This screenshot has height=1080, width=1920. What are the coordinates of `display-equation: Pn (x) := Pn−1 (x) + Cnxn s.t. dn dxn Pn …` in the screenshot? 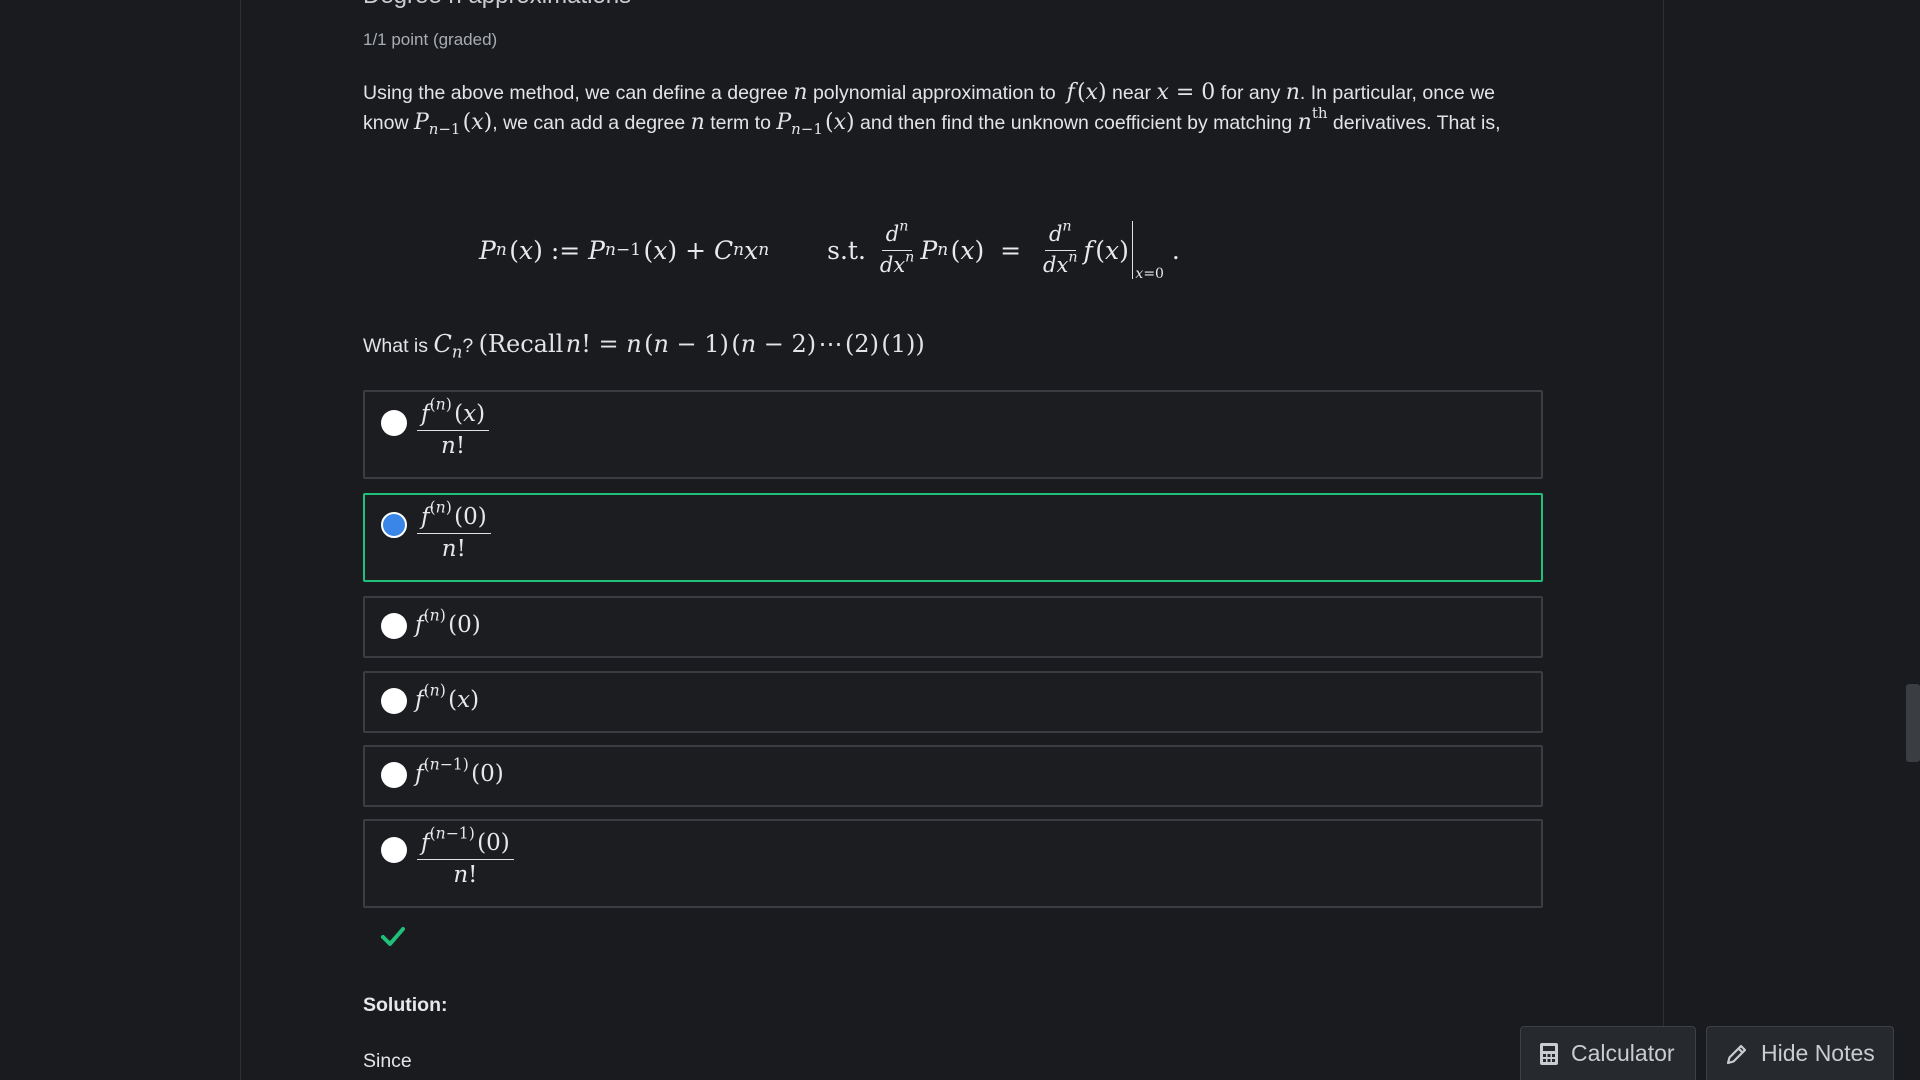 It's located at (829, 250).